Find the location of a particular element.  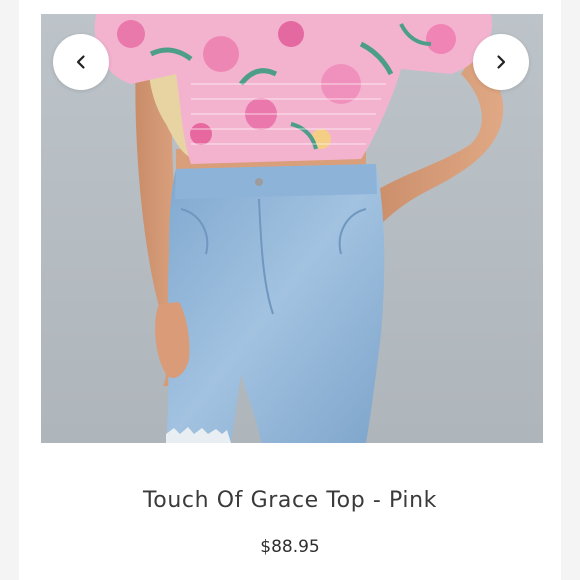

chevron-right-icon is located at coordinates (501, 62).